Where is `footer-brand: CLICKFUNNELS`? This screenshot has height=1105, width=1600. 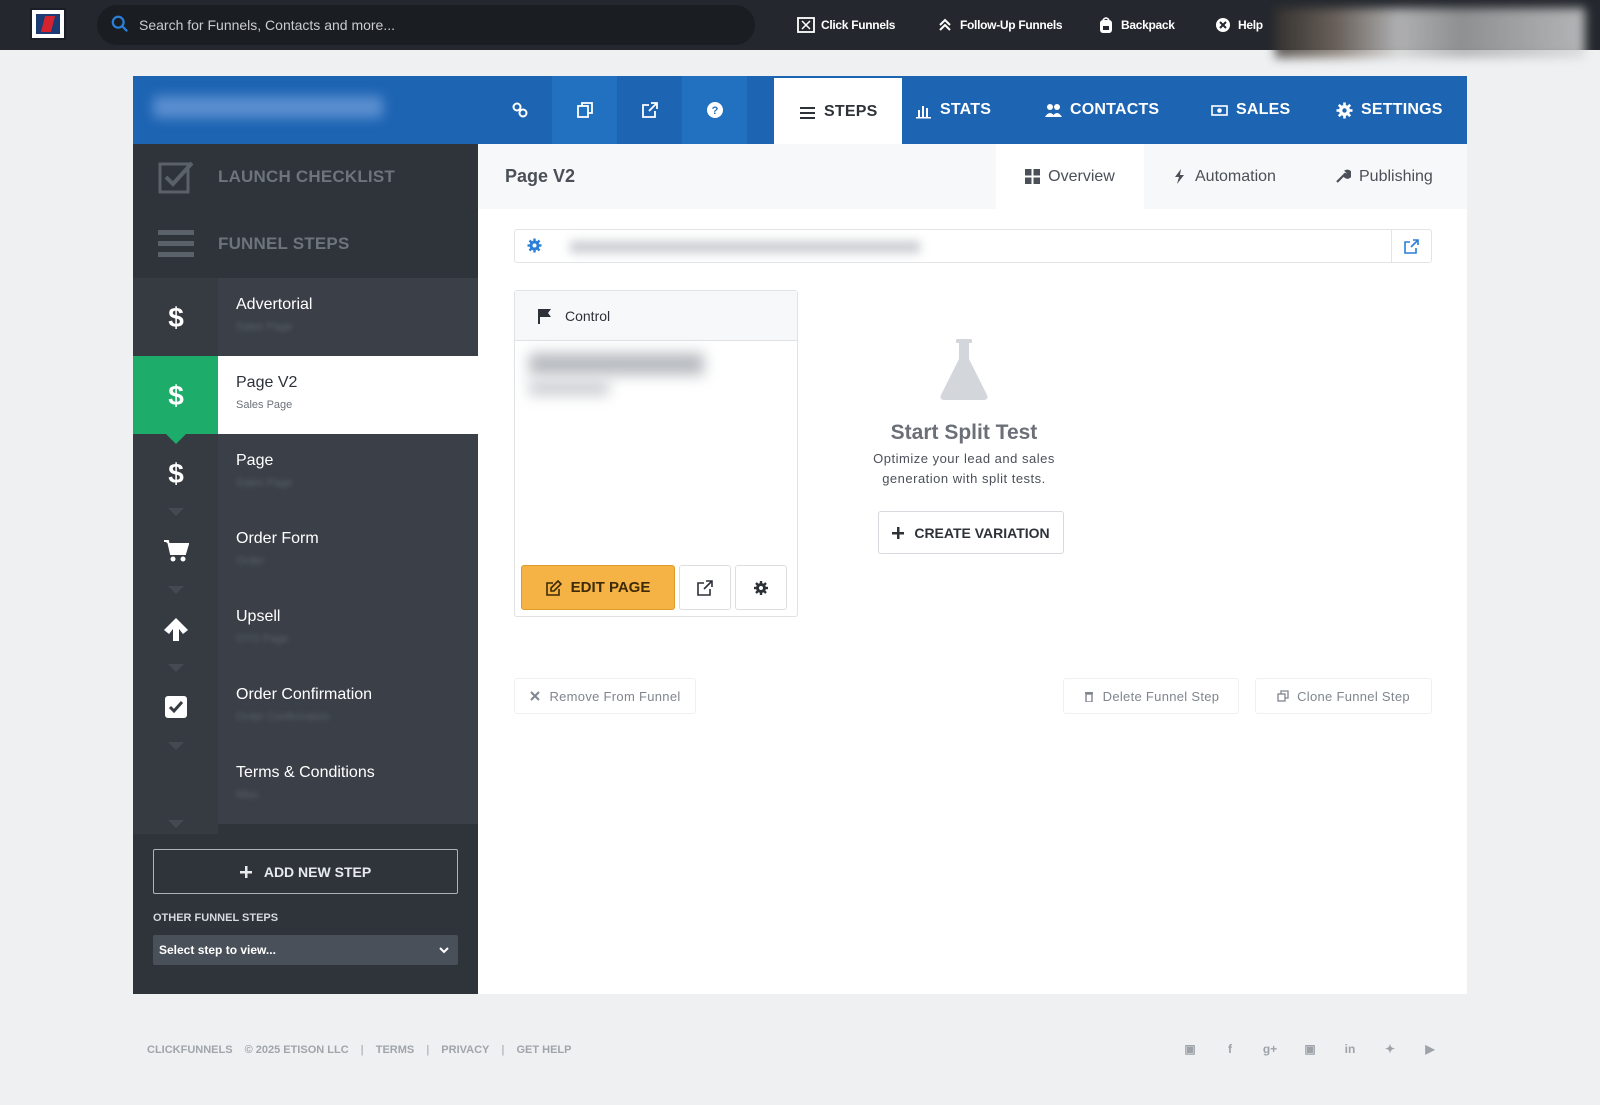
footer-brand: CLICKFUNNELS is located at coordinates (190, 1050).